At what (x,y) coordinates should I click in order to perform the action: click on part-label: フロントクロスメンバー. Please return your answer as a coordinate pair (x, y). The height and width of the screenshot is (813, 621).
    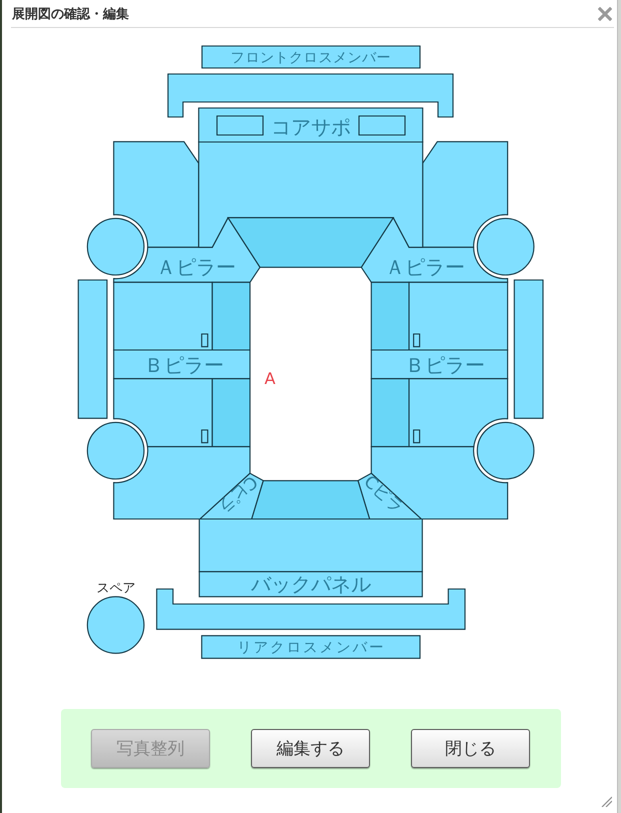
    Looking at the image, I should click on (311, 58).